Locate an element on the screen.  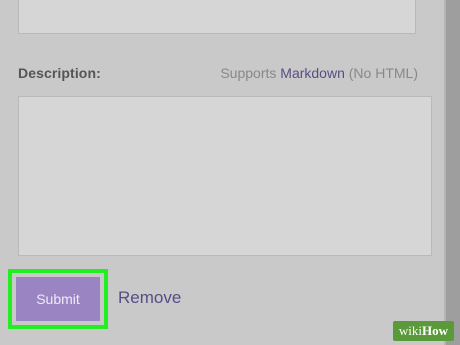
markdown-hint-prefix: Supports is located at coordinates (250, 73).